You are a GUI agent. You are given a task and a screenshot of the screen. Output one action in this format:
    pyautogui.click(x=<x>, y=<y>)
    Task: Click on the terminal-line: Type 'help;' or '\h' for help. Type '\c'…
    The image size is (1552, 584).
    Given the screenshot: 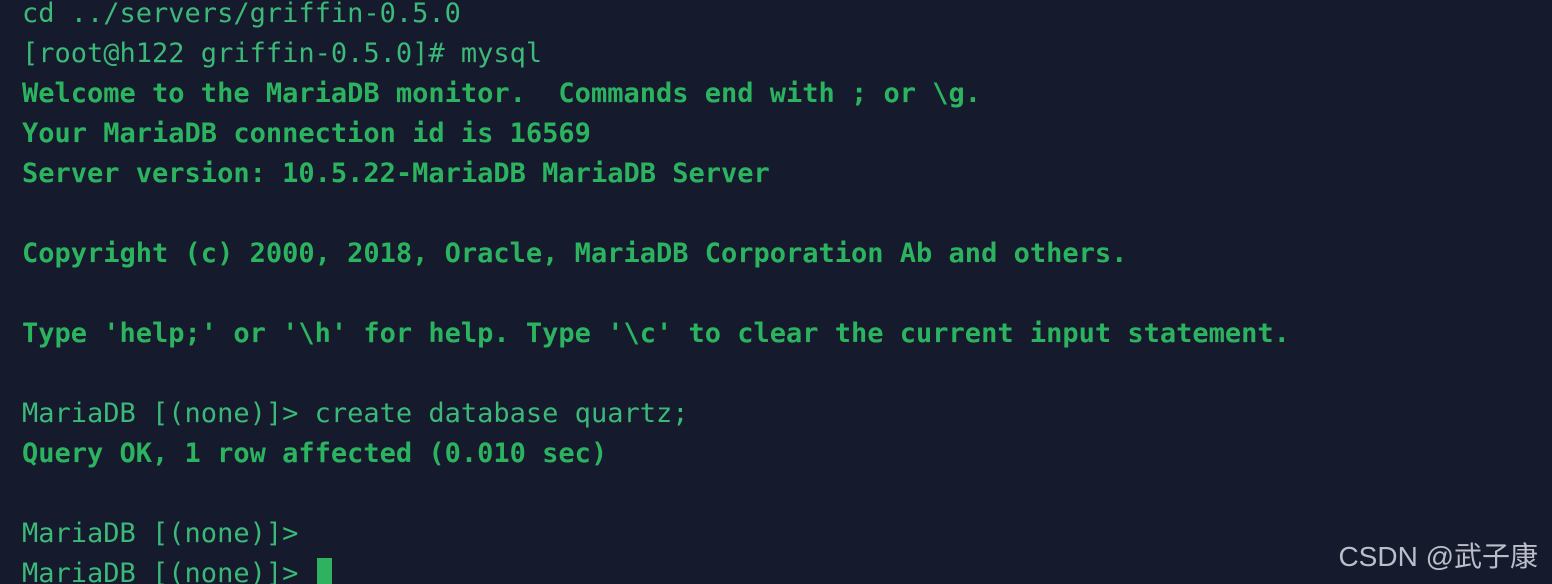 What is the action you would take?
    pyautogui.click(x=787, y=334)
    